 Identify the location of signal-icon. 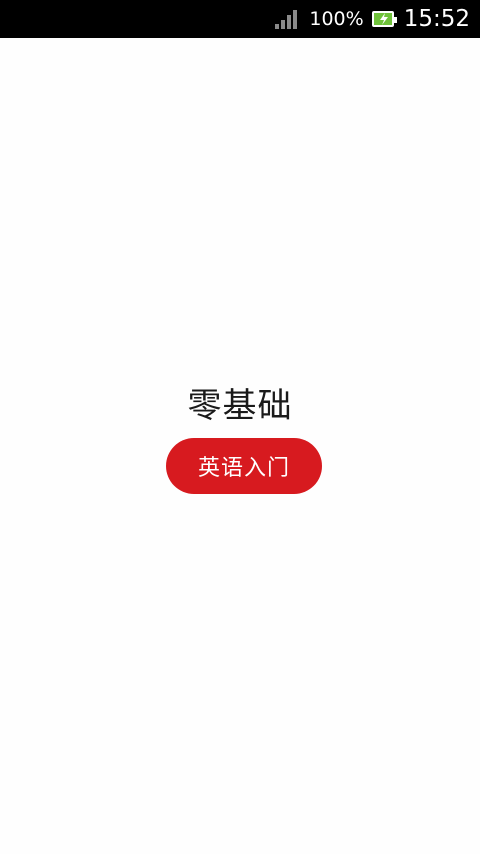
(288, 19).